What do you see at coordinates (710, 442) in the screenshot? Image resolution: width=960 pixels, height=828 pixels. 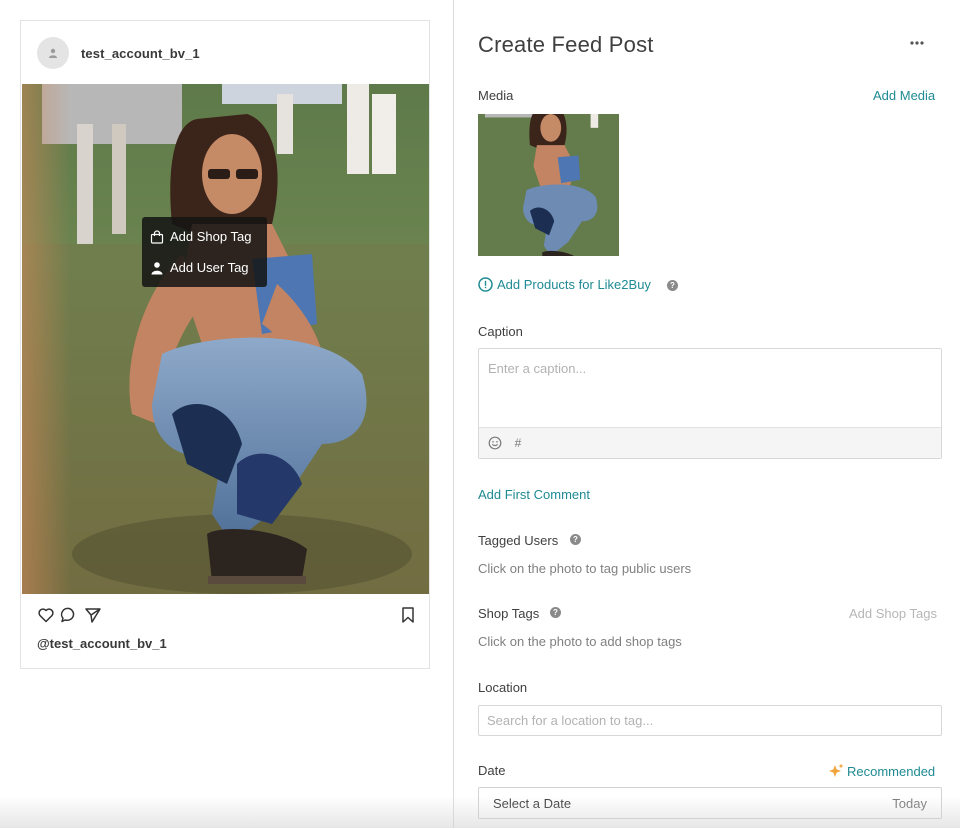 I see `caption-toolbar: #` at bounding box center [710, 442].